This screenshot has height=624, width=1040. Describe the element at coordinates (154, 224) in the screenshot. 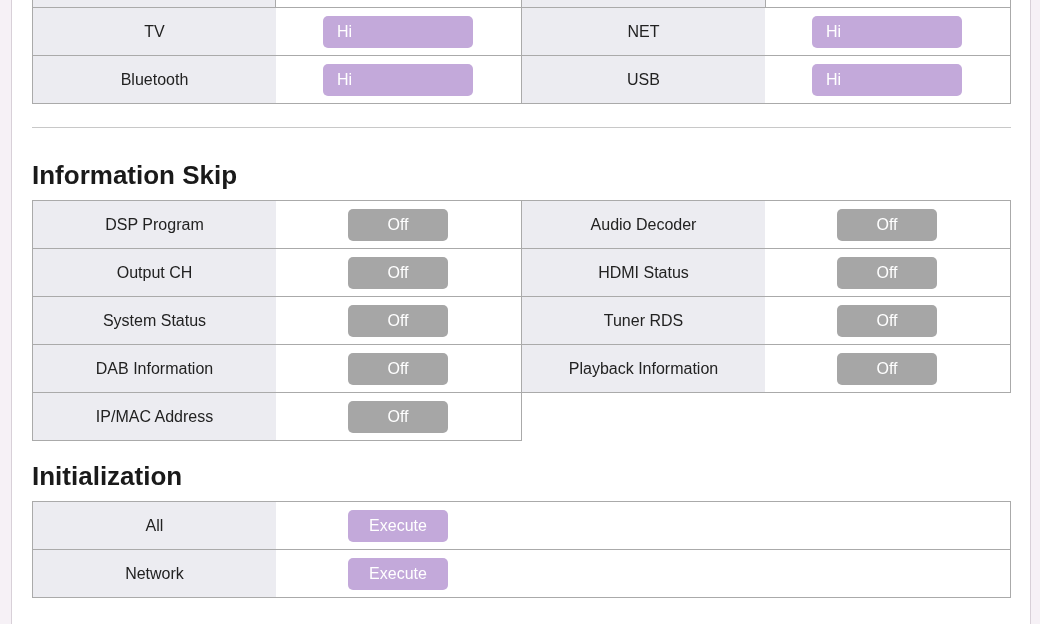

I see `setting-label: DSP Program` at that location.